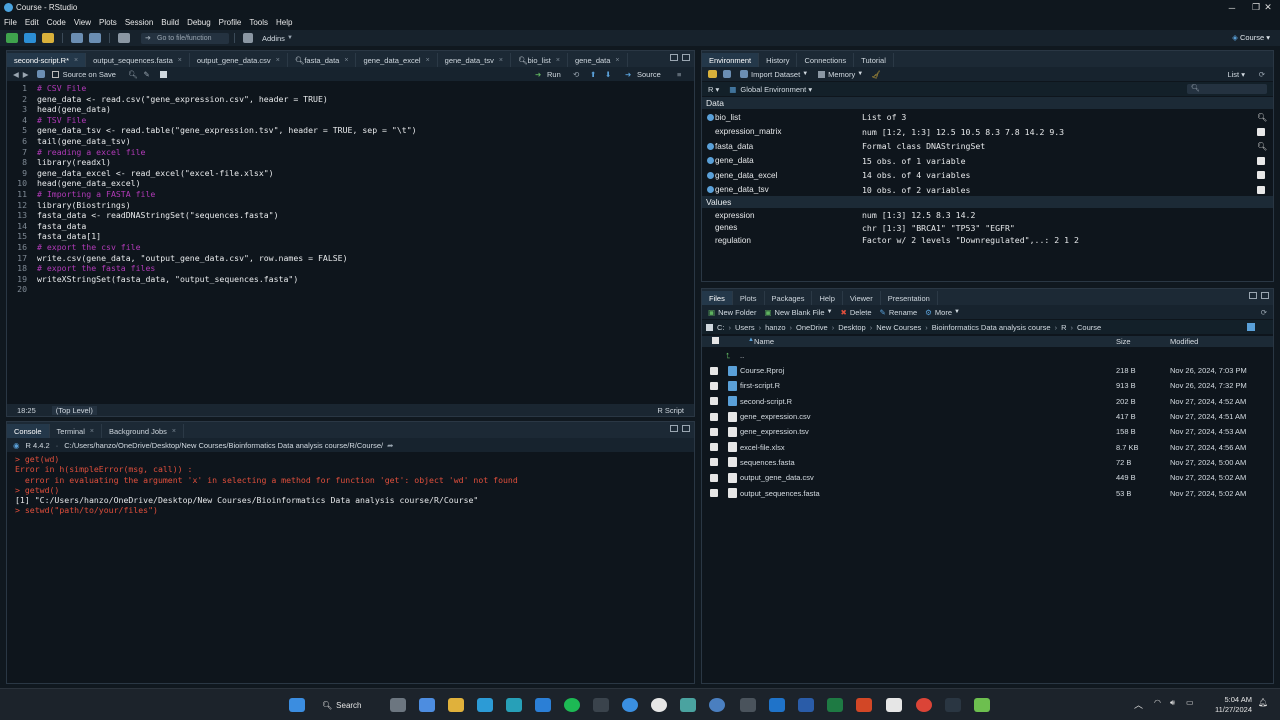  What do you see at coordinates (987, 462) in the screenshot?
I see `file-row: sequences.fasta 72 B Nov 27, 2024, 5:00 AM` at bounding box center [987, 462].